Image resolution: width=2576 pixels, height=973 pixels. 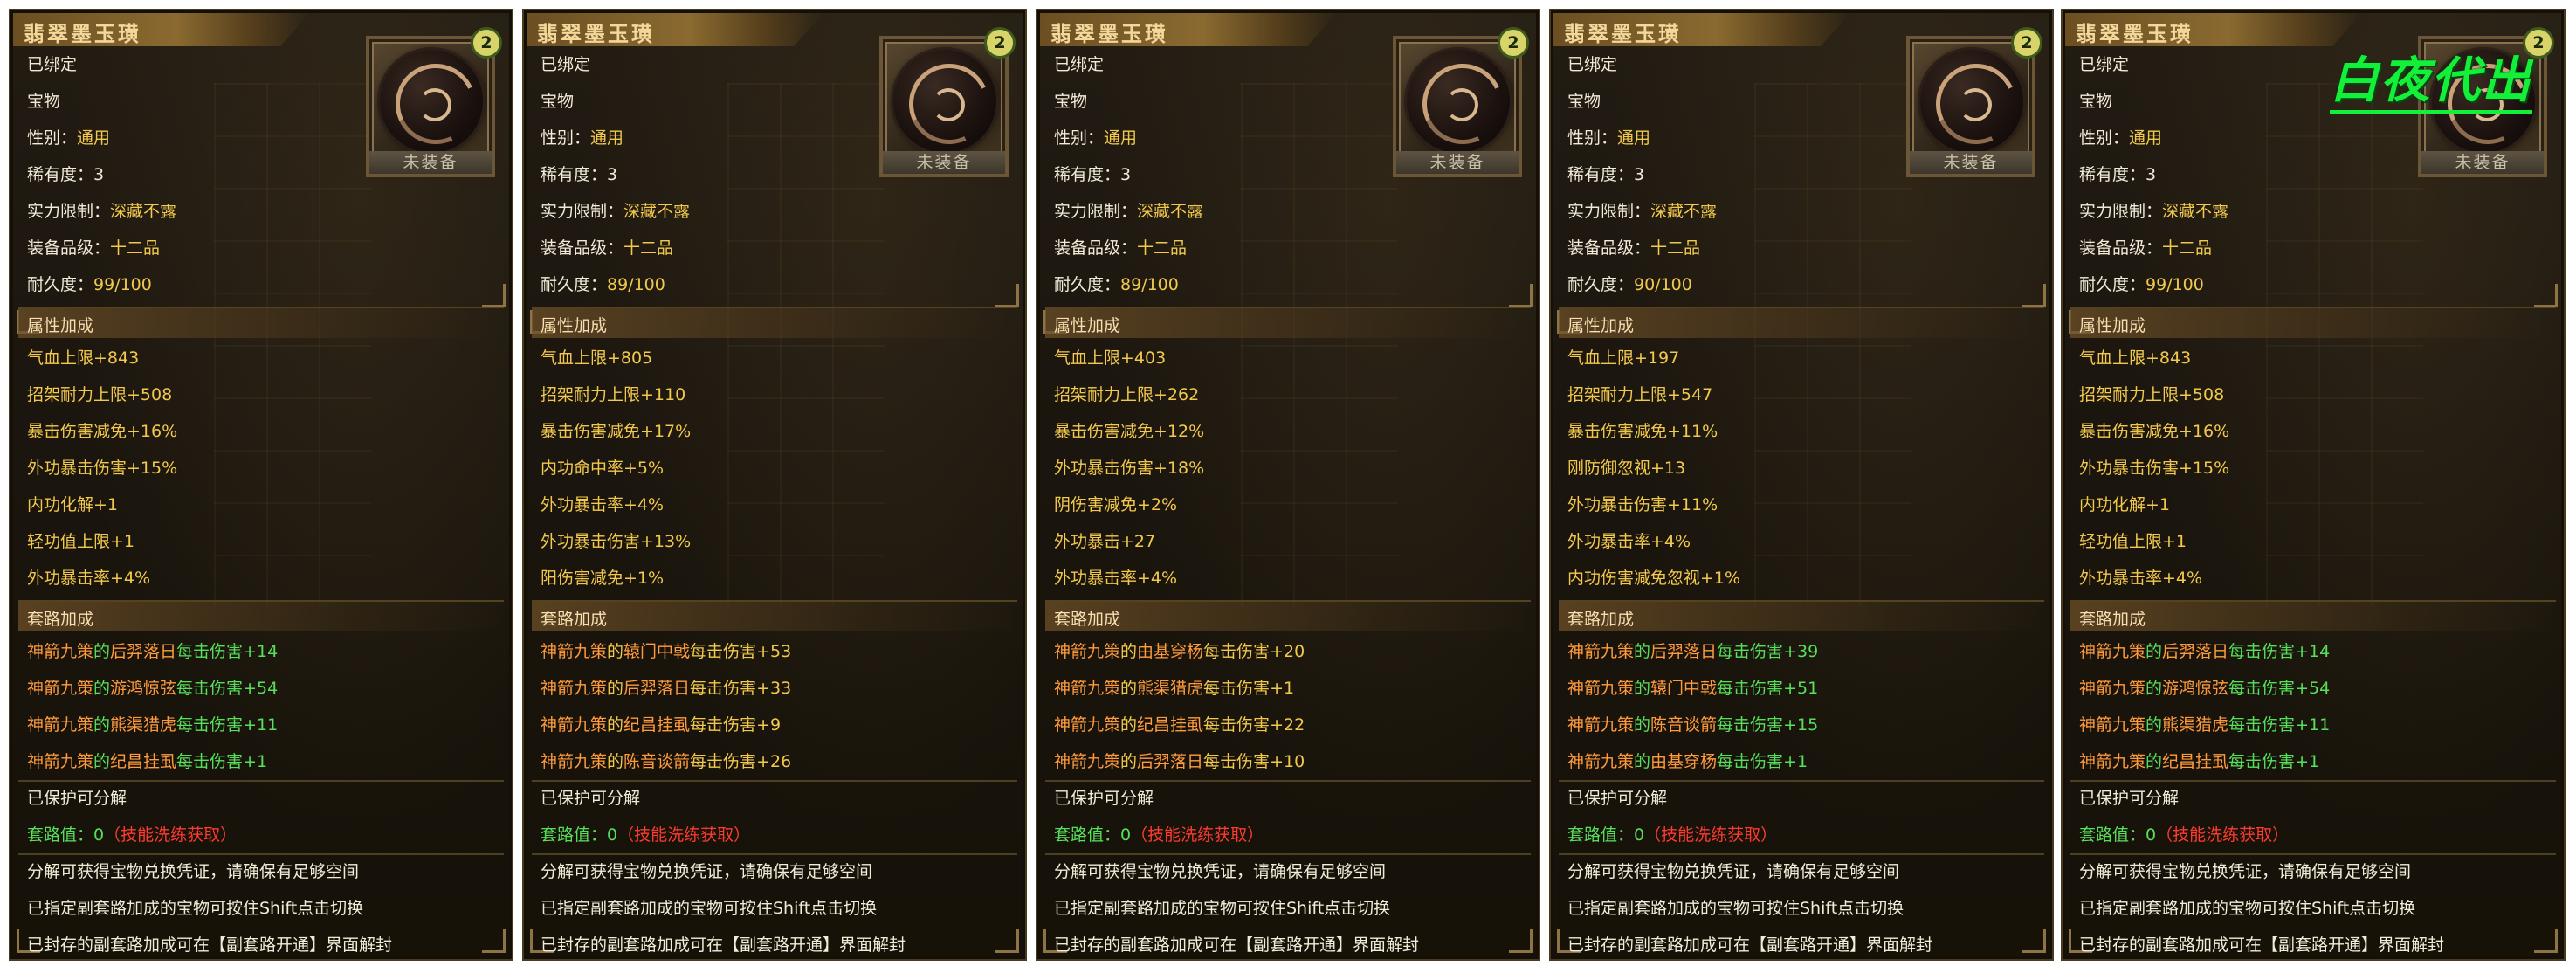 What do you see at coordinates (597, 358) in the screenshot?
I see `attribute-line: 气血上限+805` at bounding box center [597, 358].